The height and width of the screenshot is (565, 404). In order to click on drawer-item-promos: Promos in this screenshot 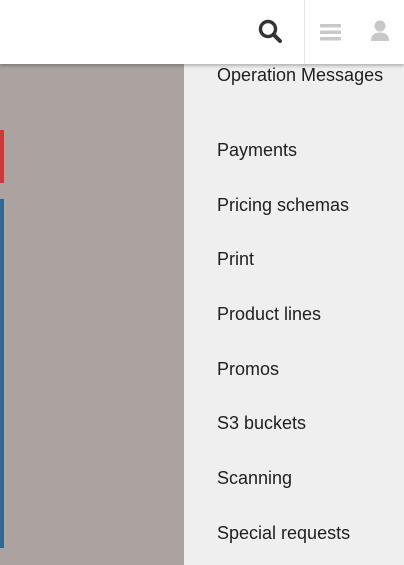, I will do `click(307, 369)`.